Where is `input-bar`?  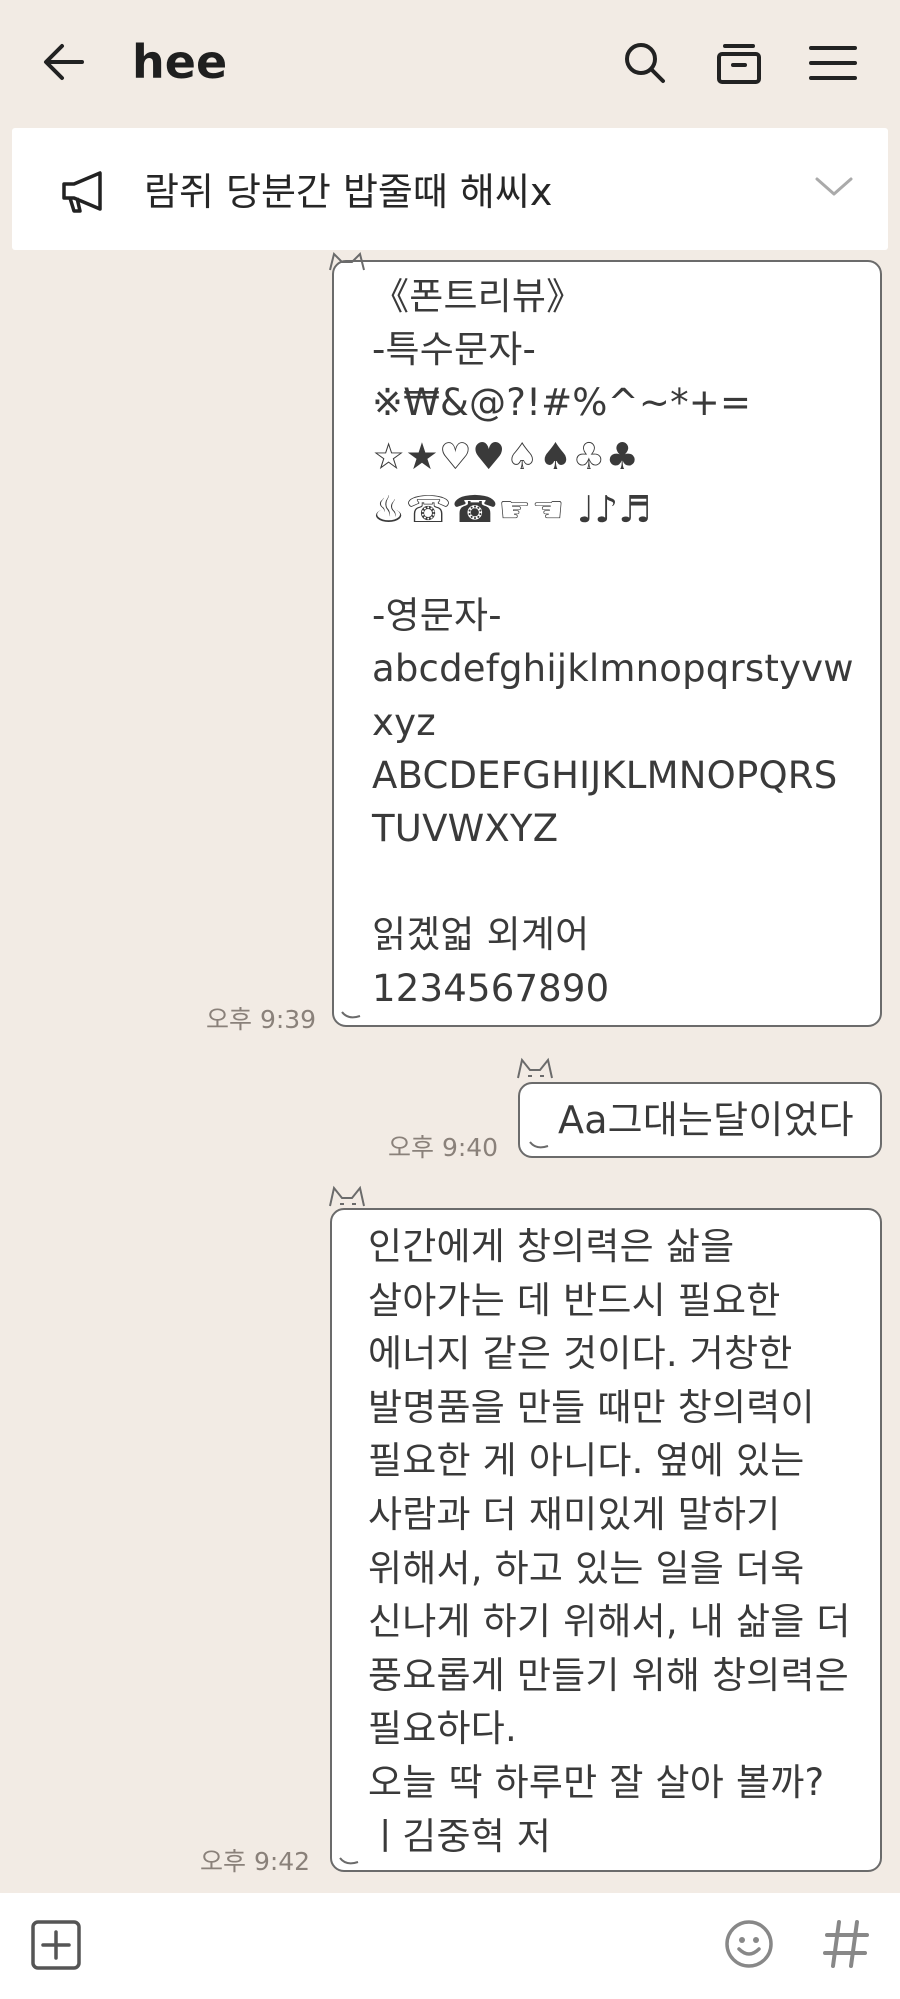
input-bar is located at coordinates (450, 1946).